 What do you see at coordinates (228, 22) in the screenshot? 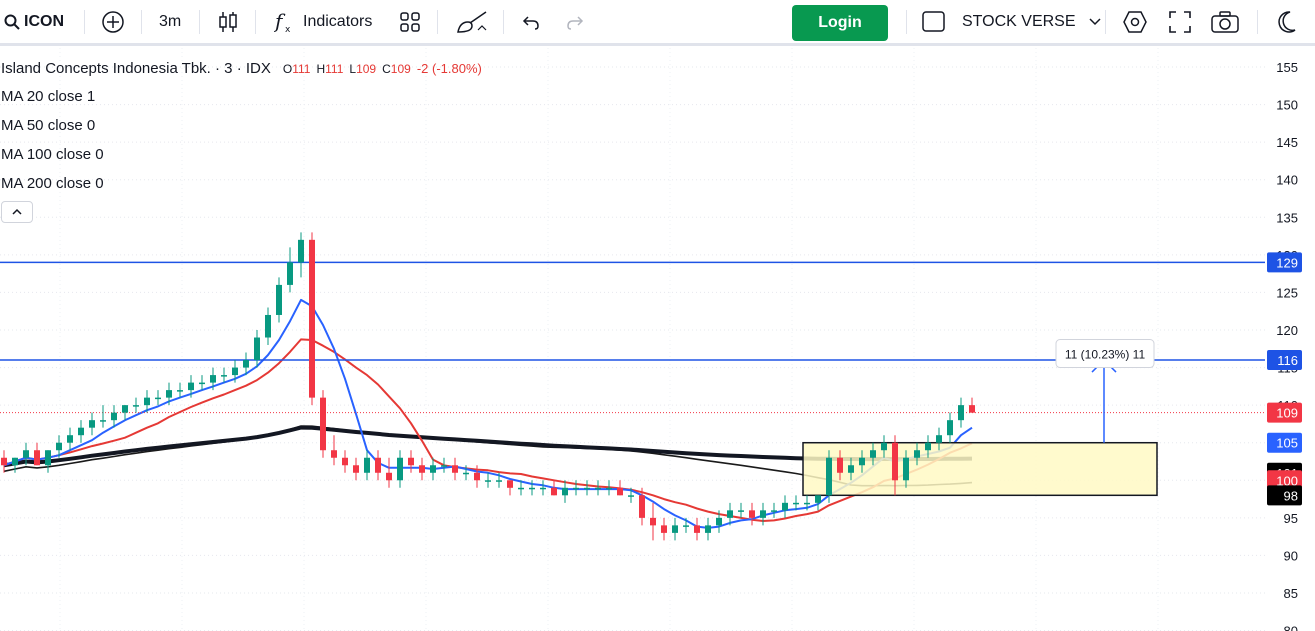
I see `chart-type-button` at bounding box center [228, 22].